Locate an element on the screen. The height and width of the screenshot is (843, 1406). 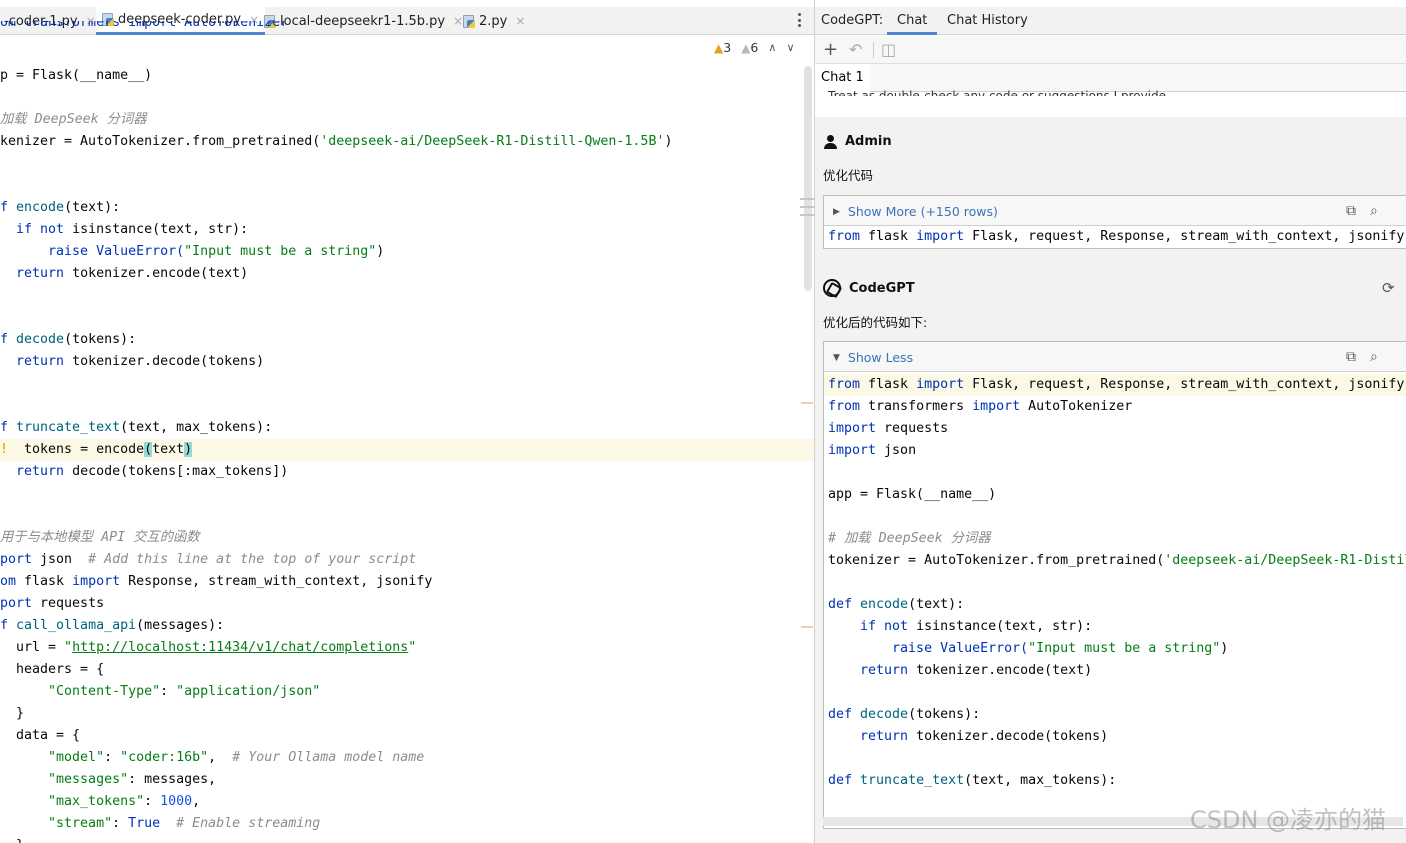
code-lens-icon is located at coordinates (807, 207).